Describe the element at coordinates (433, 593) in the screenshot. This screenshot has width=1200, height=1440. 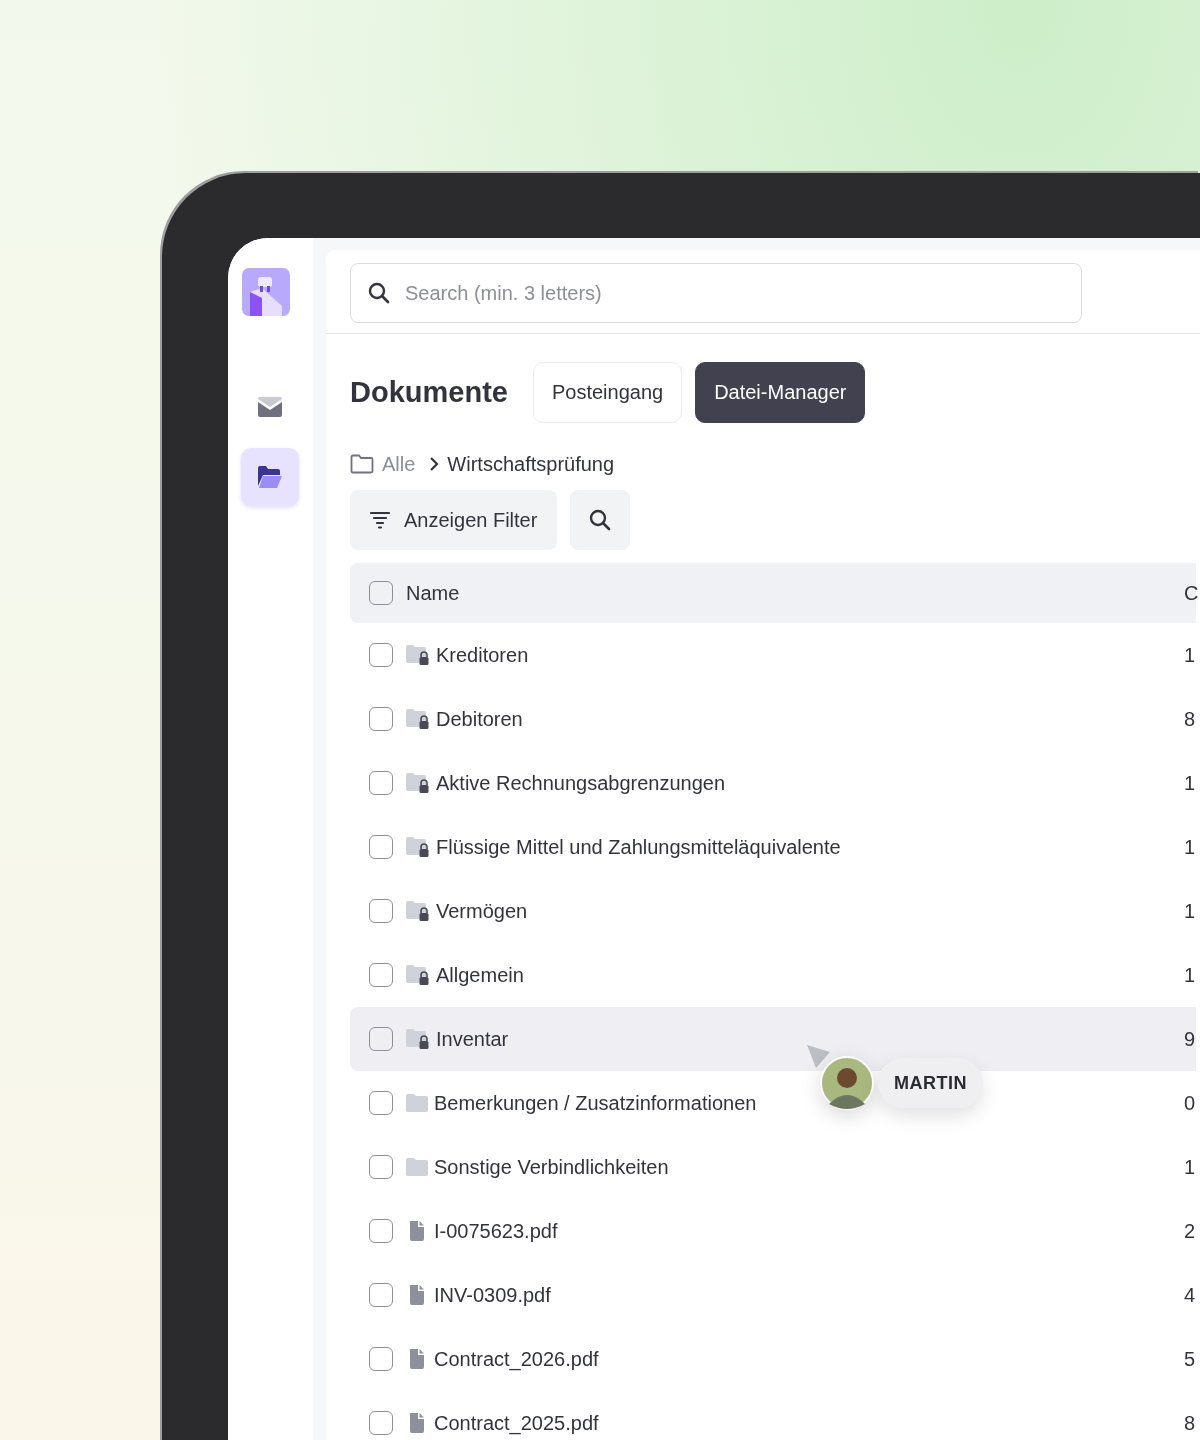
I see `column-header: Name` at that location.